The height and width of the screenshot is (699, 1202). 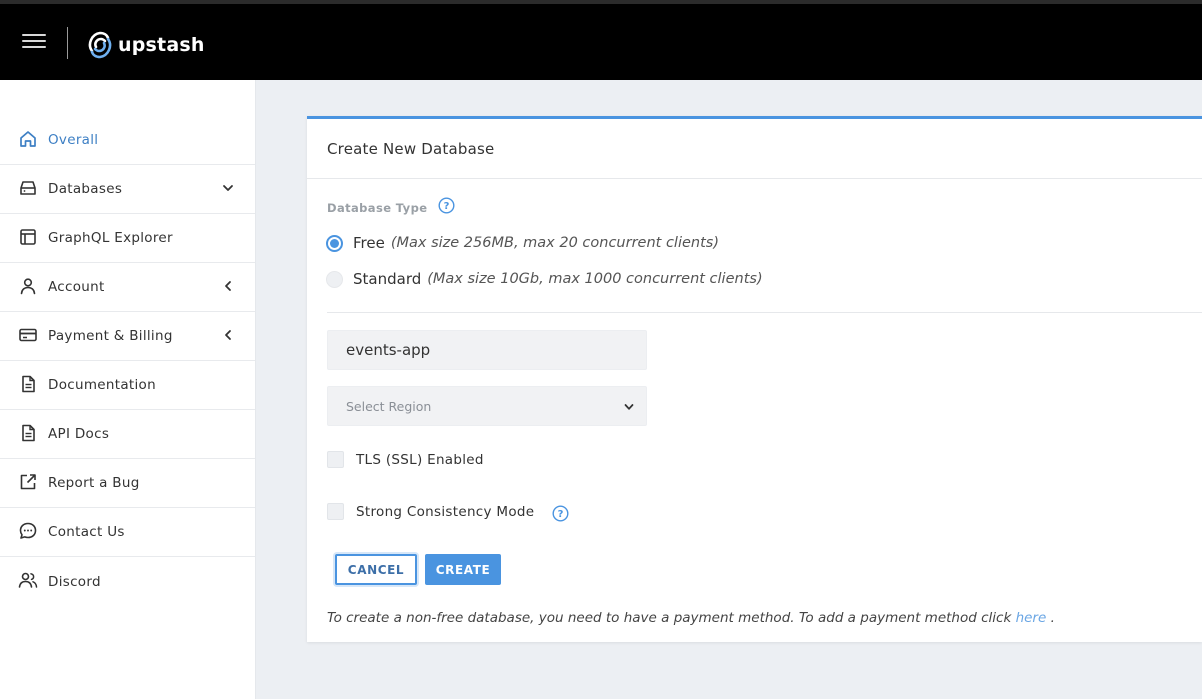 I want to click on region-select-placeholder: Select Region, so click(x=389, y=406).